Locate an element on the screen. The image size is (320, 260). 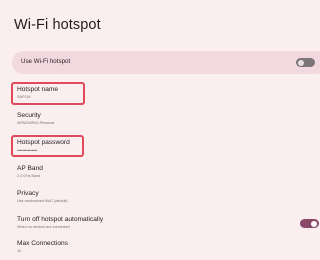
max-connections-title: Max Connections is located at coordinates (42, 243).